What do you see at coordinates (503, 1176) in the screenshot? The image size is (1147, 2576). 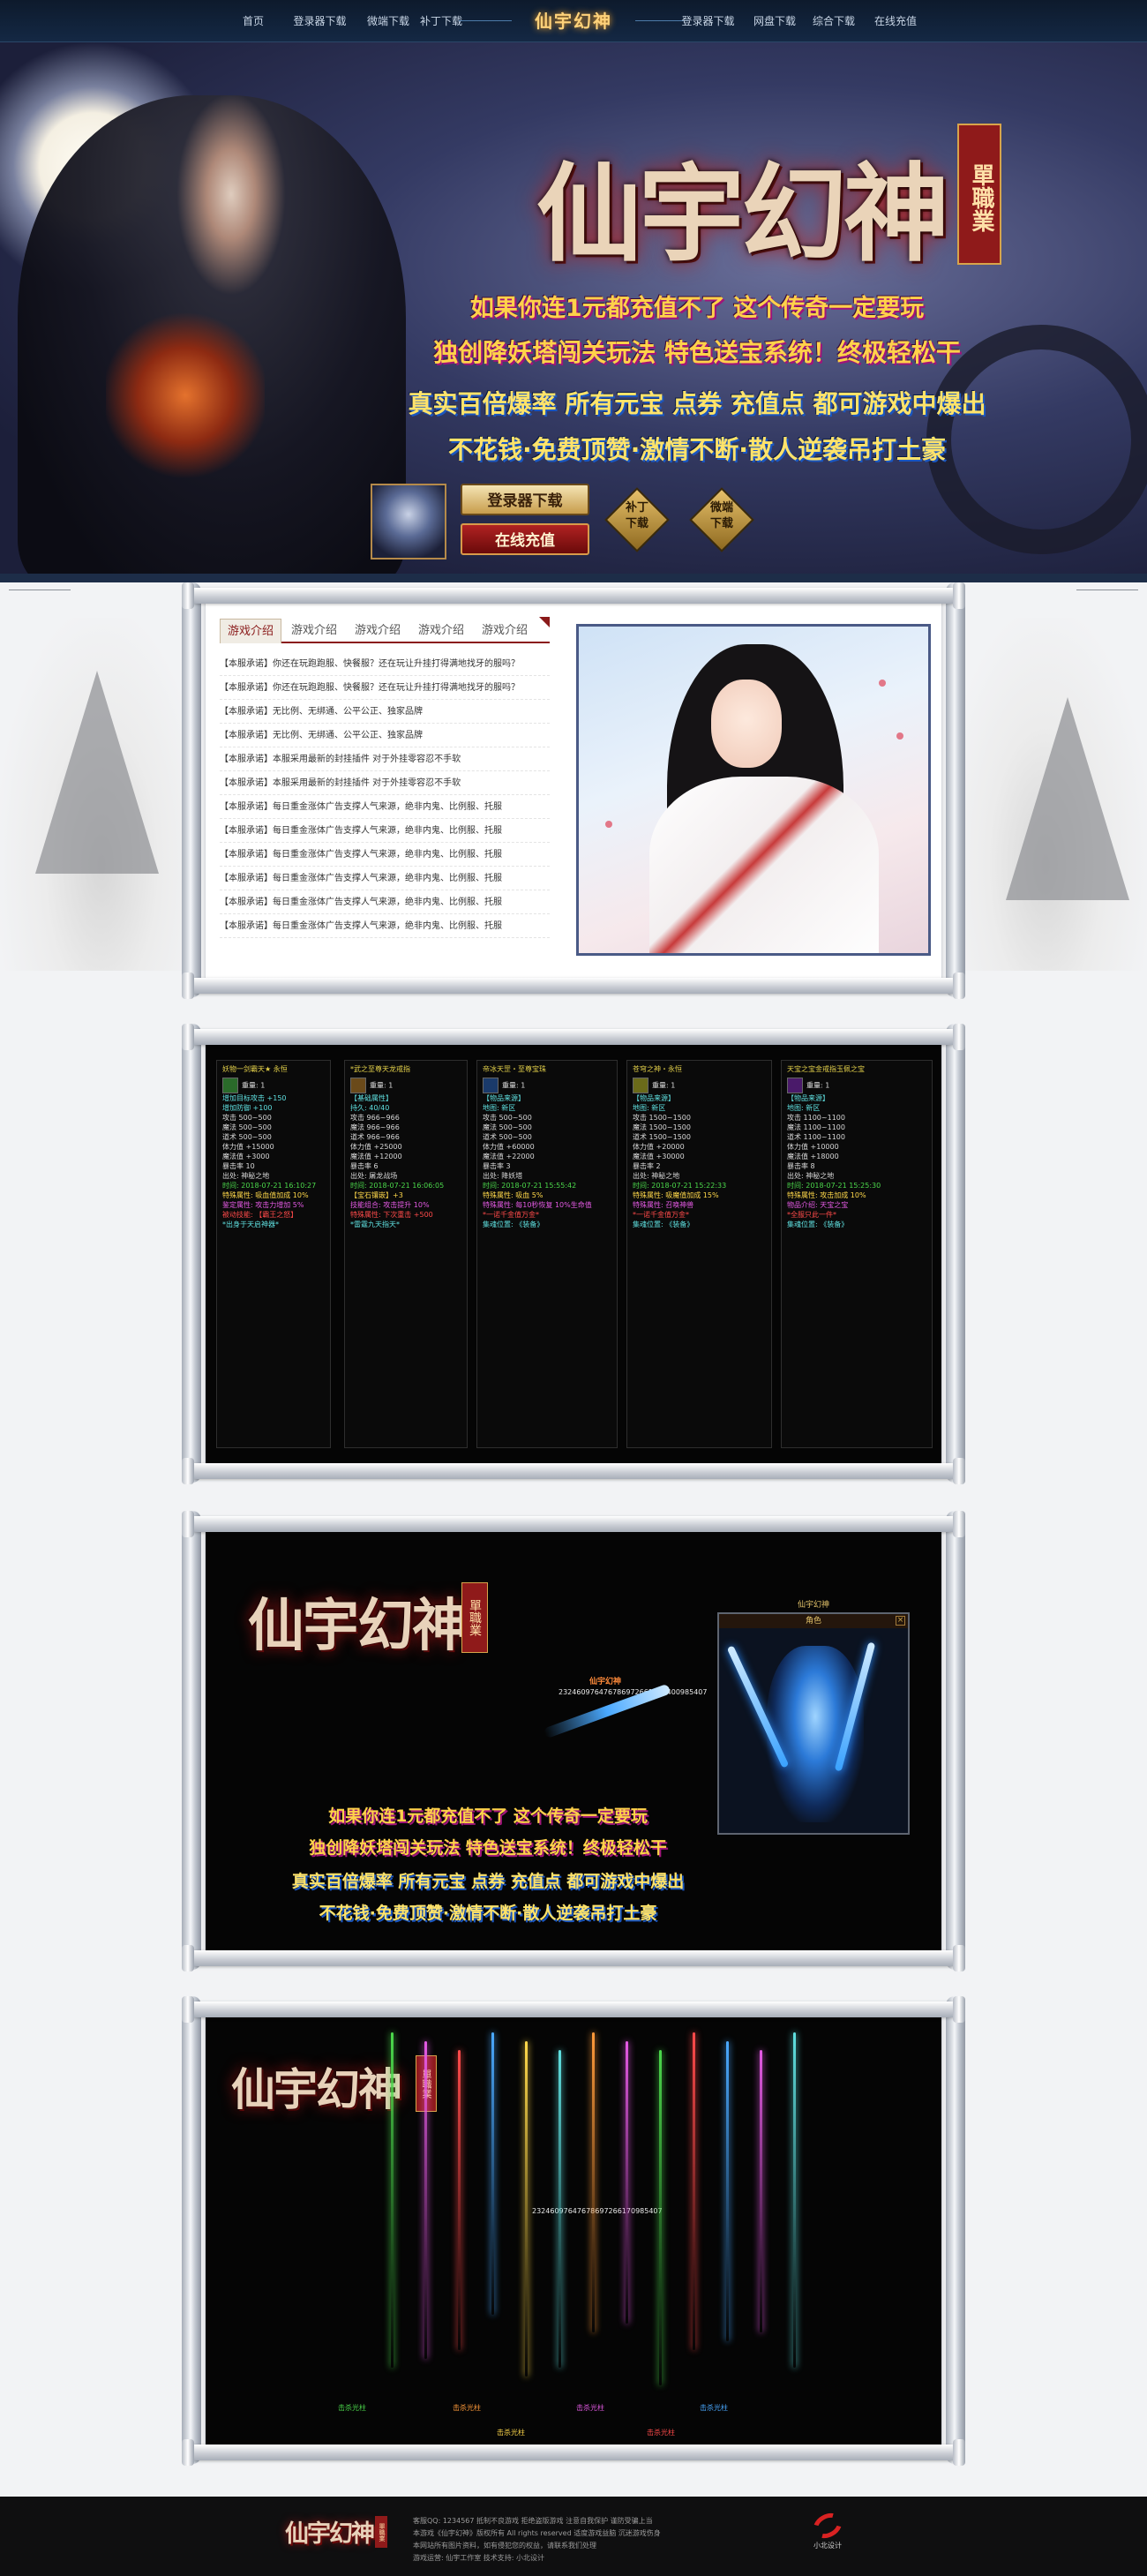 I see `item-tail-line: 出处: 降妖塔` at bounding box center [503, 1176].